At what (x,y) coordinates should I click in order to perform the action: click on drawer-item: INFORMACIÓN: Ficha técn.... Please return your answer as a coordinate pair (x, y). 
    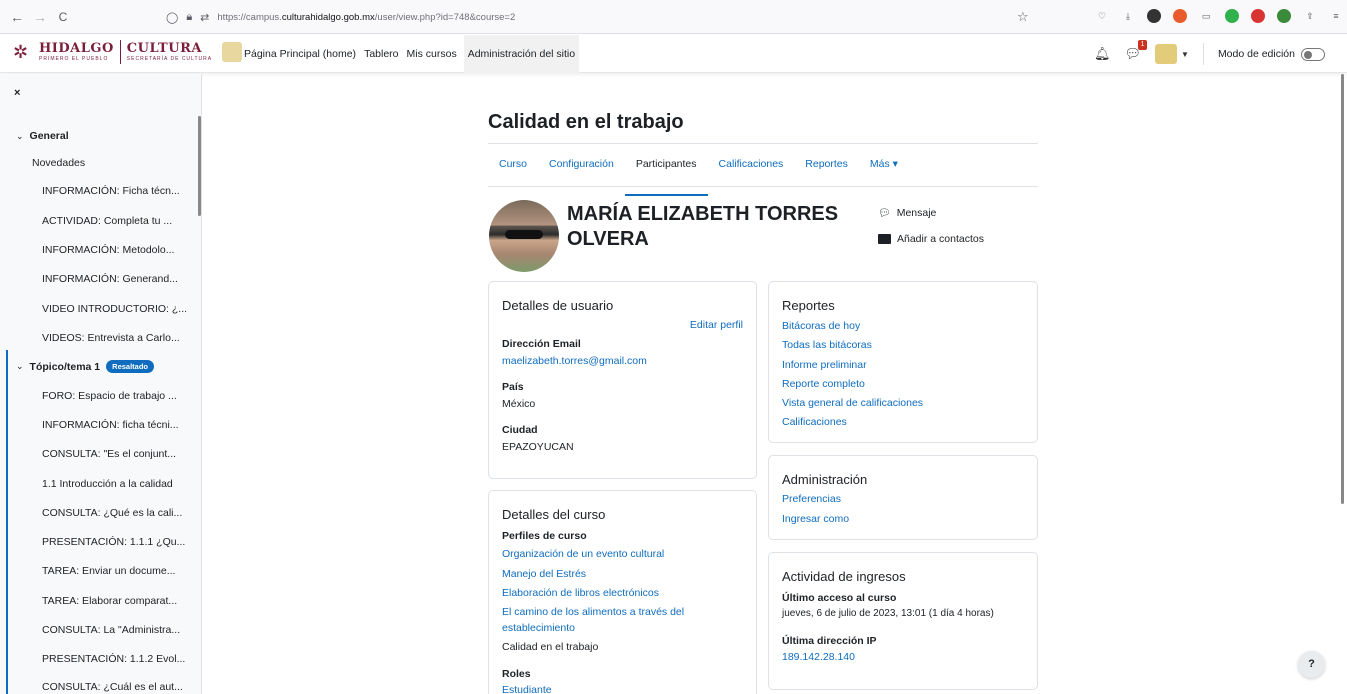
    Looking at the image, I should click on (111, 191).